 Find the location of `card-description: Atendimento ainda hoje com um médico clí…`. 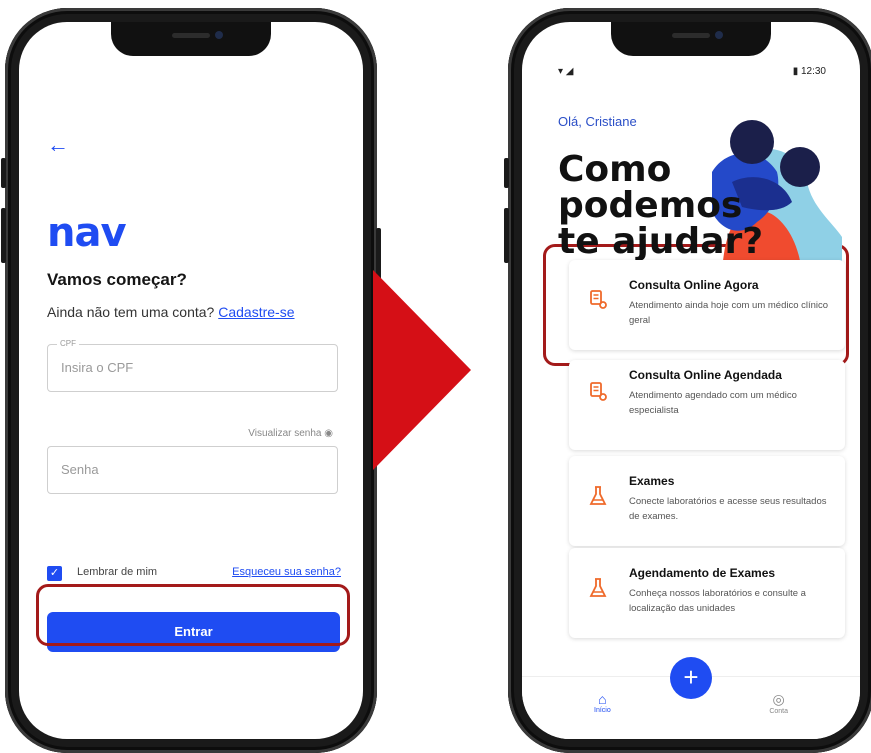

card-description: Atendimento ainda hoje com um médico clí… is located at coordinates (729, 313).